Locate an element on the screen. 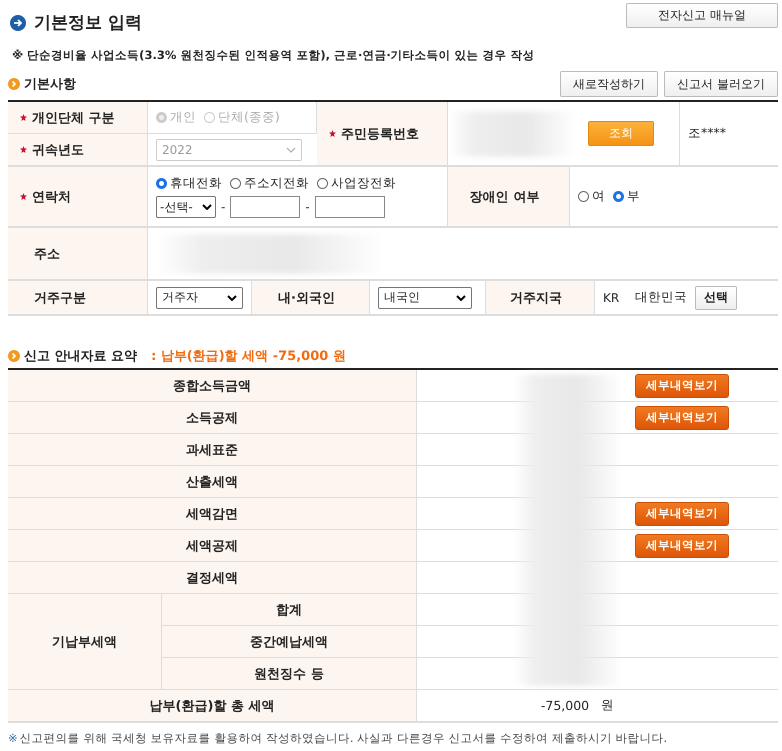 The width and height of the screenshot is (782, 751). select-button: 선택 is located at coordinates (716, 298).